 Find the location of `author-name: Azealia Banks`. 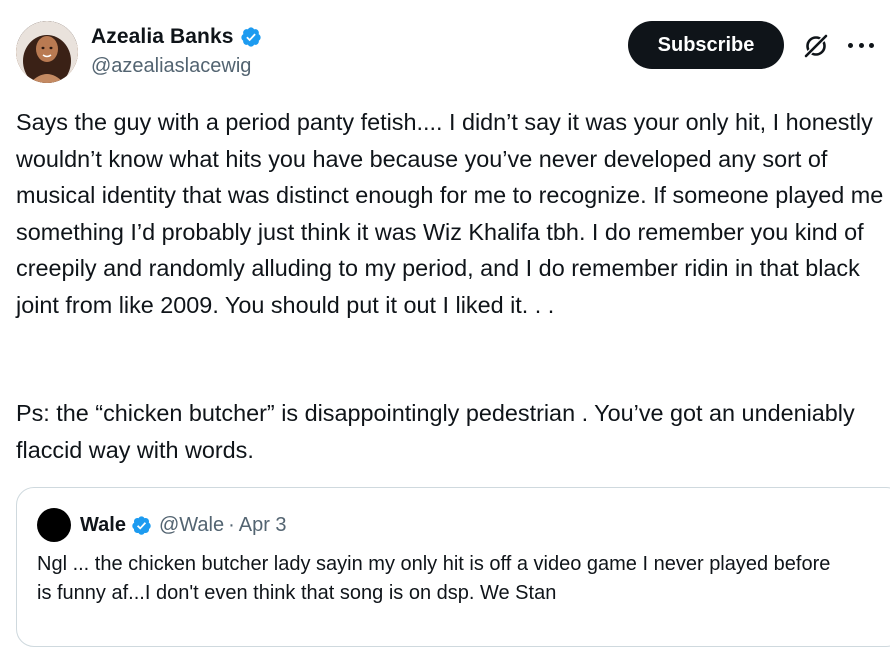

author-name: Azealia Banks is located at coordinates (162, 37).